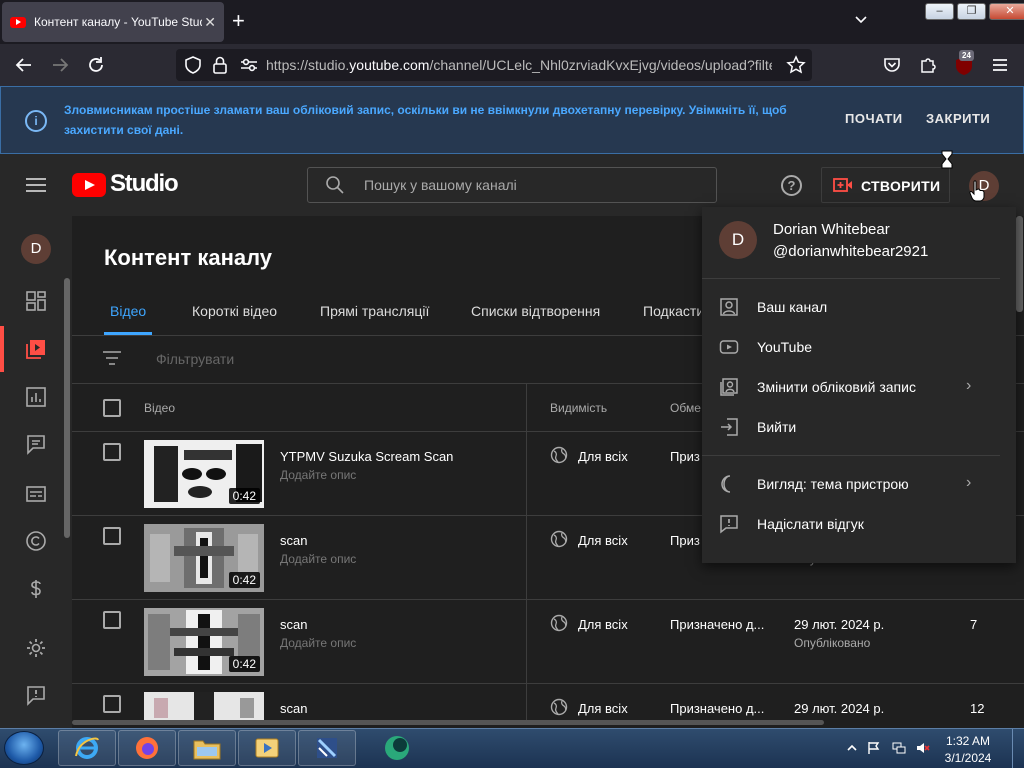 Image resolution: width=1024 pixels, height=768 pixels. I want to click on sidebar-scrollbar, so click(67, 408).